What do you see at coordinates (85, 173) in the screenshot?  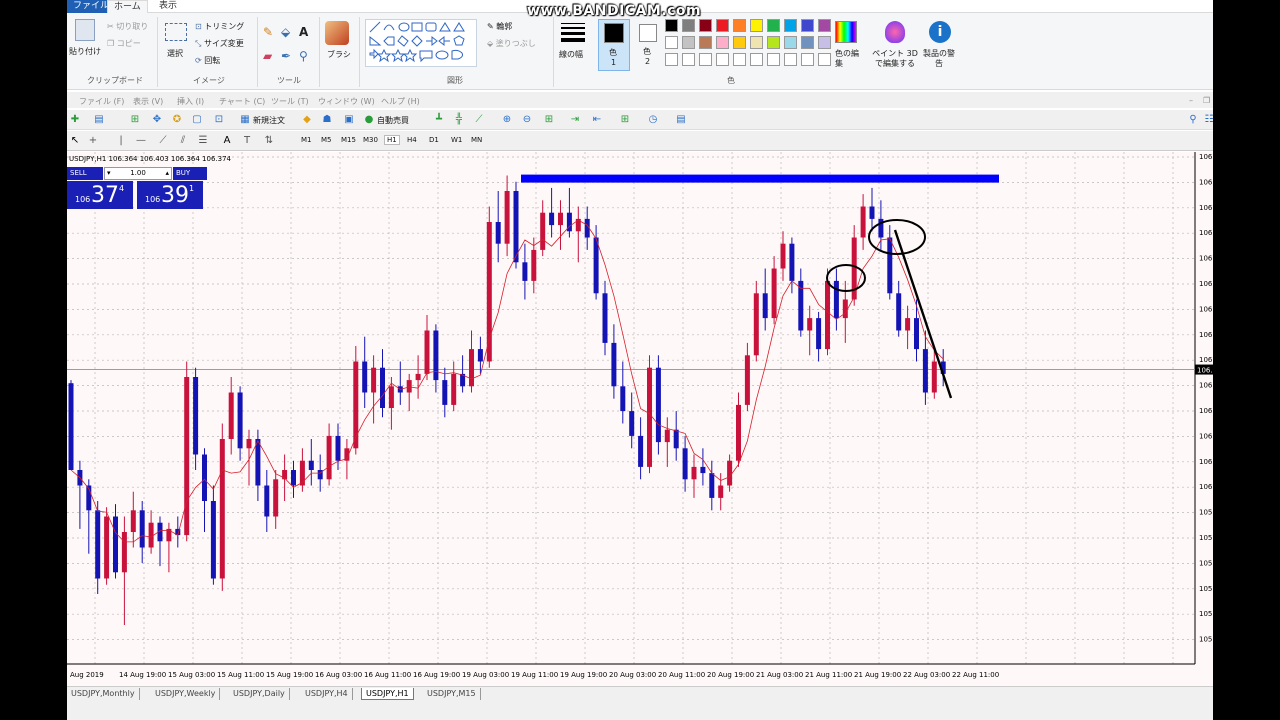 I see `sell-button: SELL` at bounding box center [85, 173].